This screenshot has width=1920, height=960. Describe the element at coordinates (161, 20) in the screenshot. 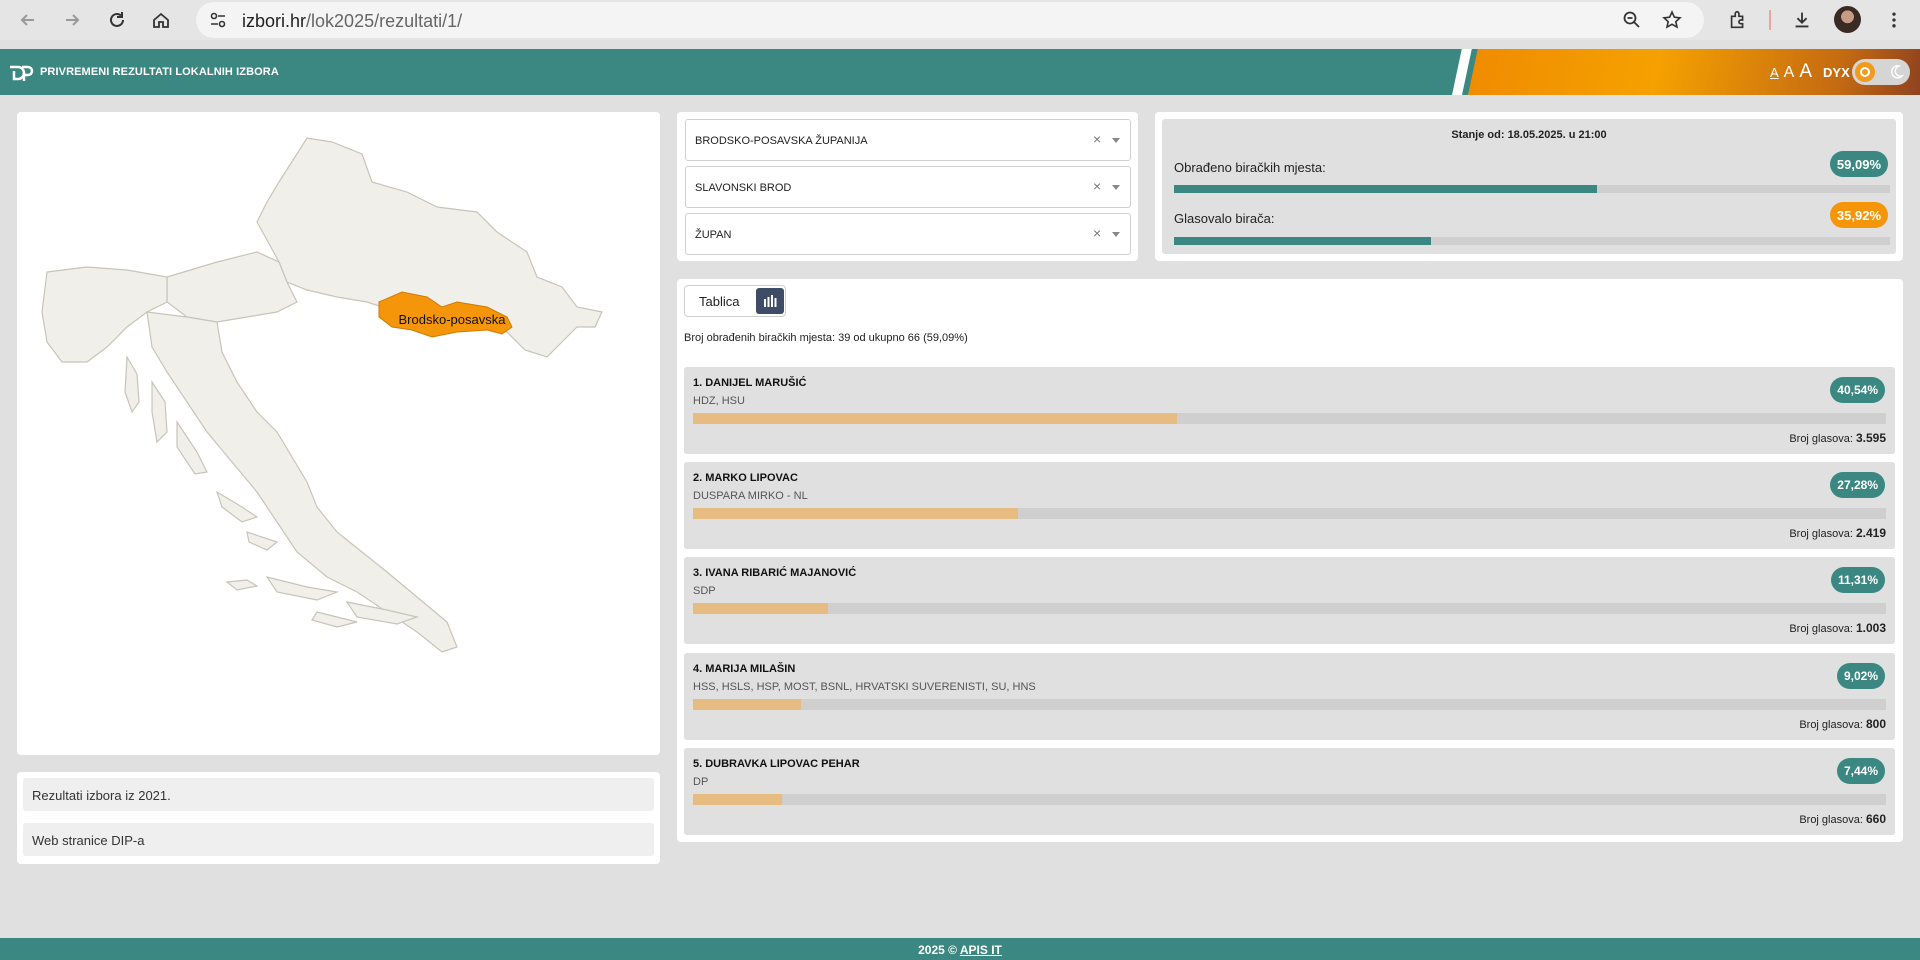

I see `home-icon` at that location.